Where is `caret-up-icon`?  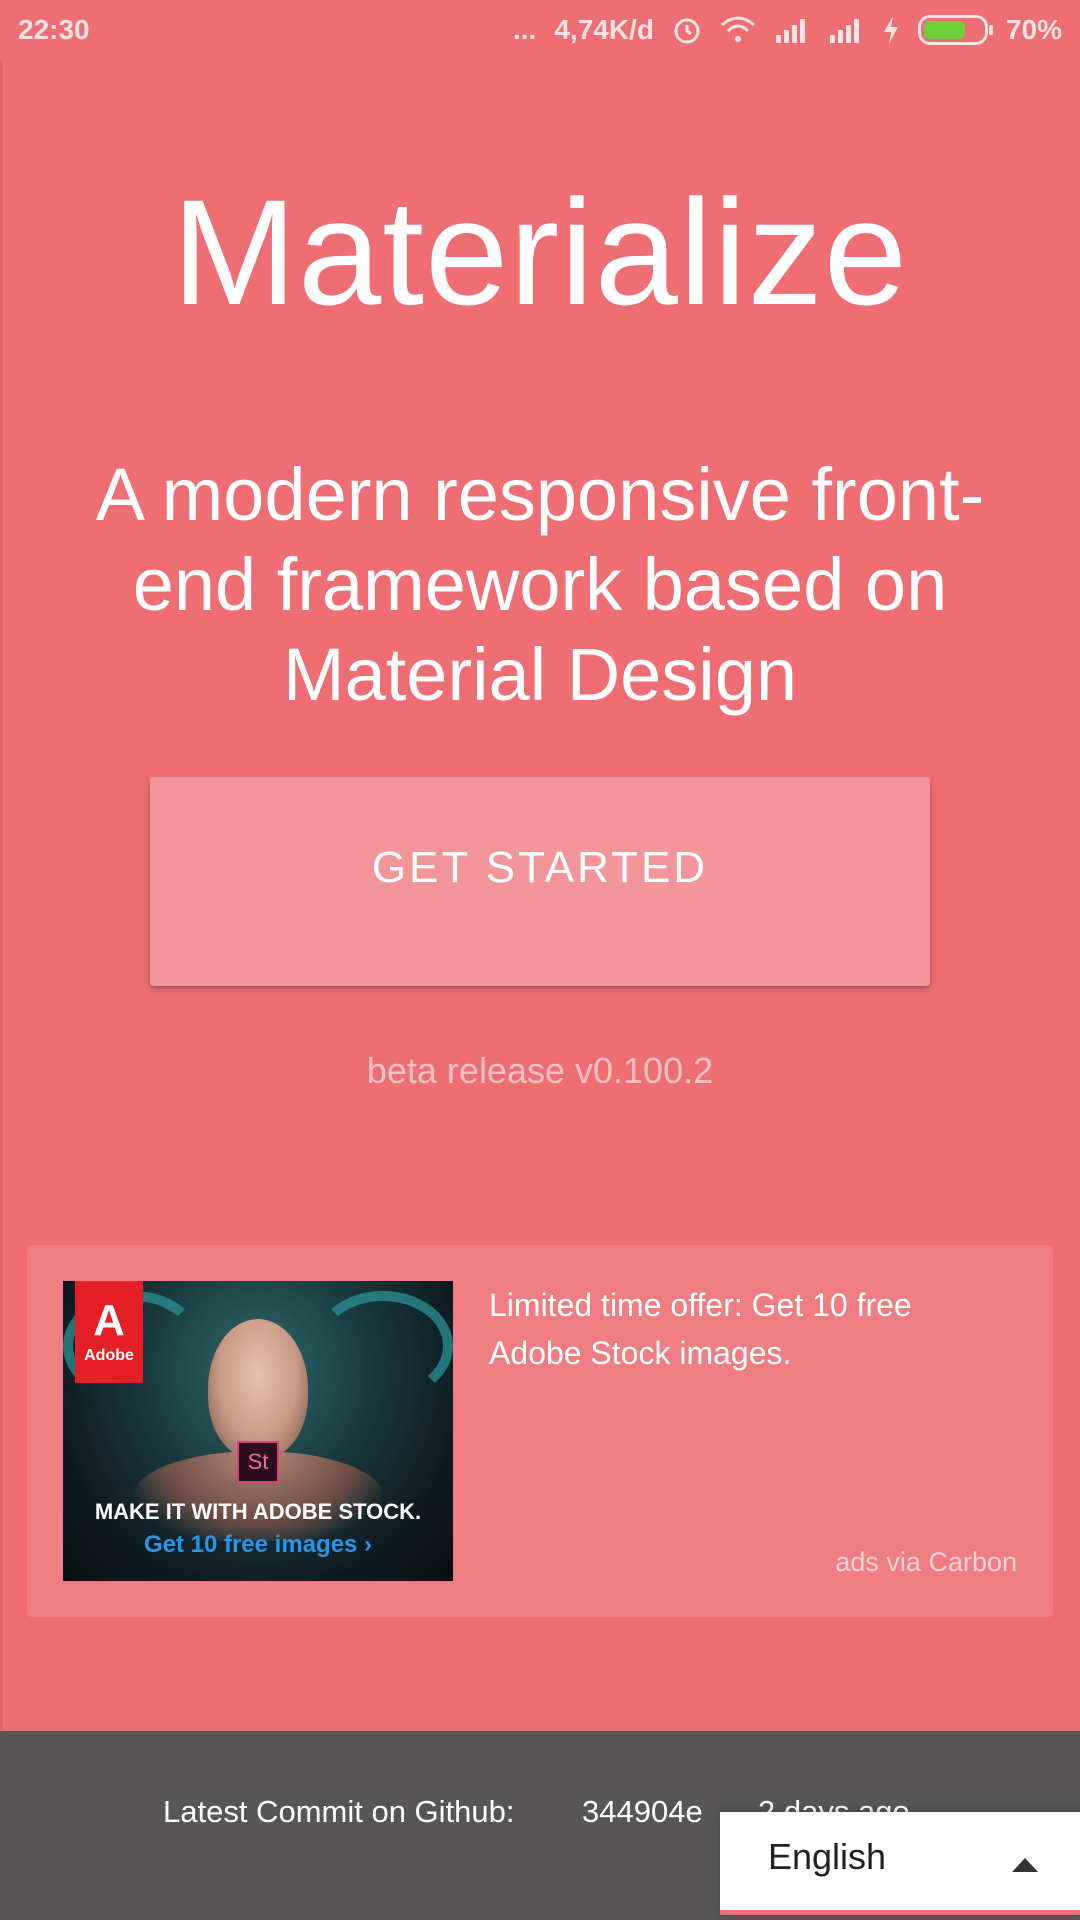
caret-up-icon is located at coordinates (1025, 1865).